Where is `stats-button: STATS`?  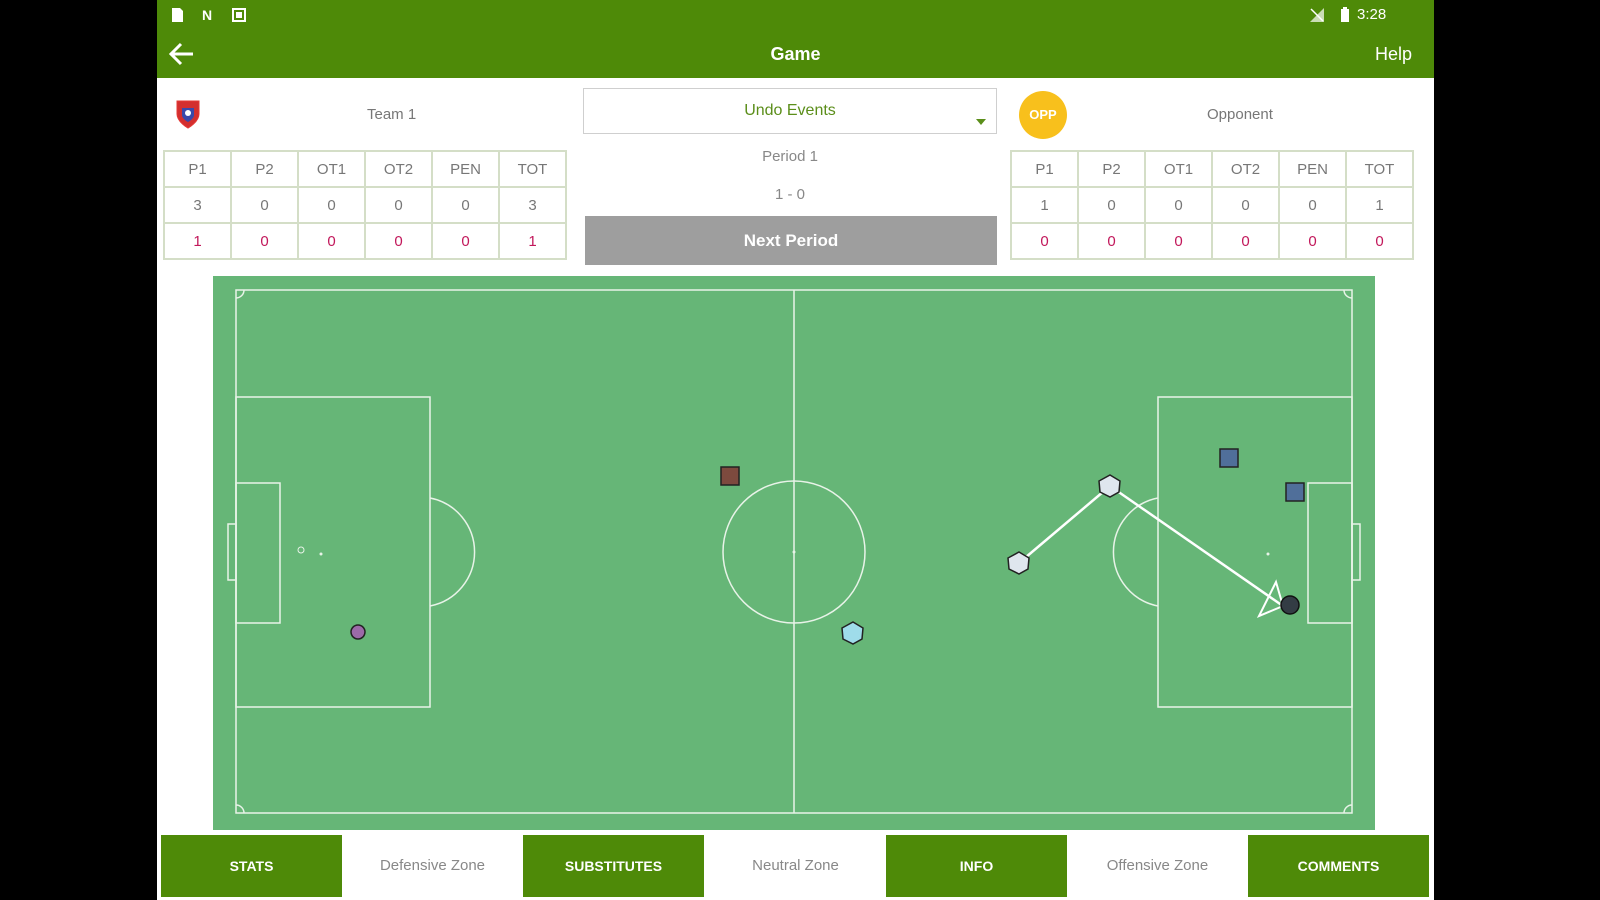
stats-button: STATS is located at coordinates (251, 866).